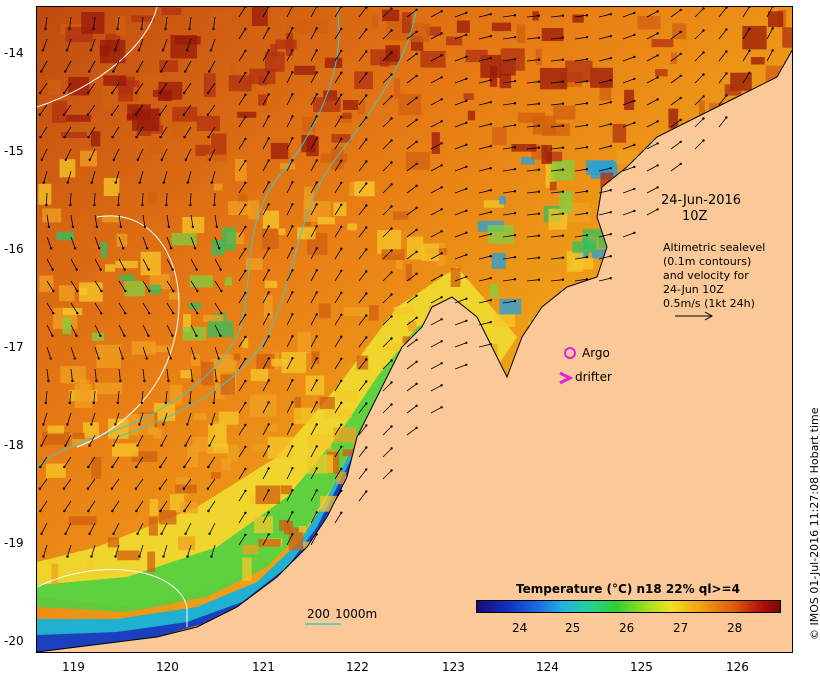 The width and height of the screenshot is (820, 680). What do you see at coordinates (814, 524) in the screenshot?
I see `credit-text: © IMOS 01-Jul-2016 11:27:08 Hobart time` at bounding box center [814, 524].